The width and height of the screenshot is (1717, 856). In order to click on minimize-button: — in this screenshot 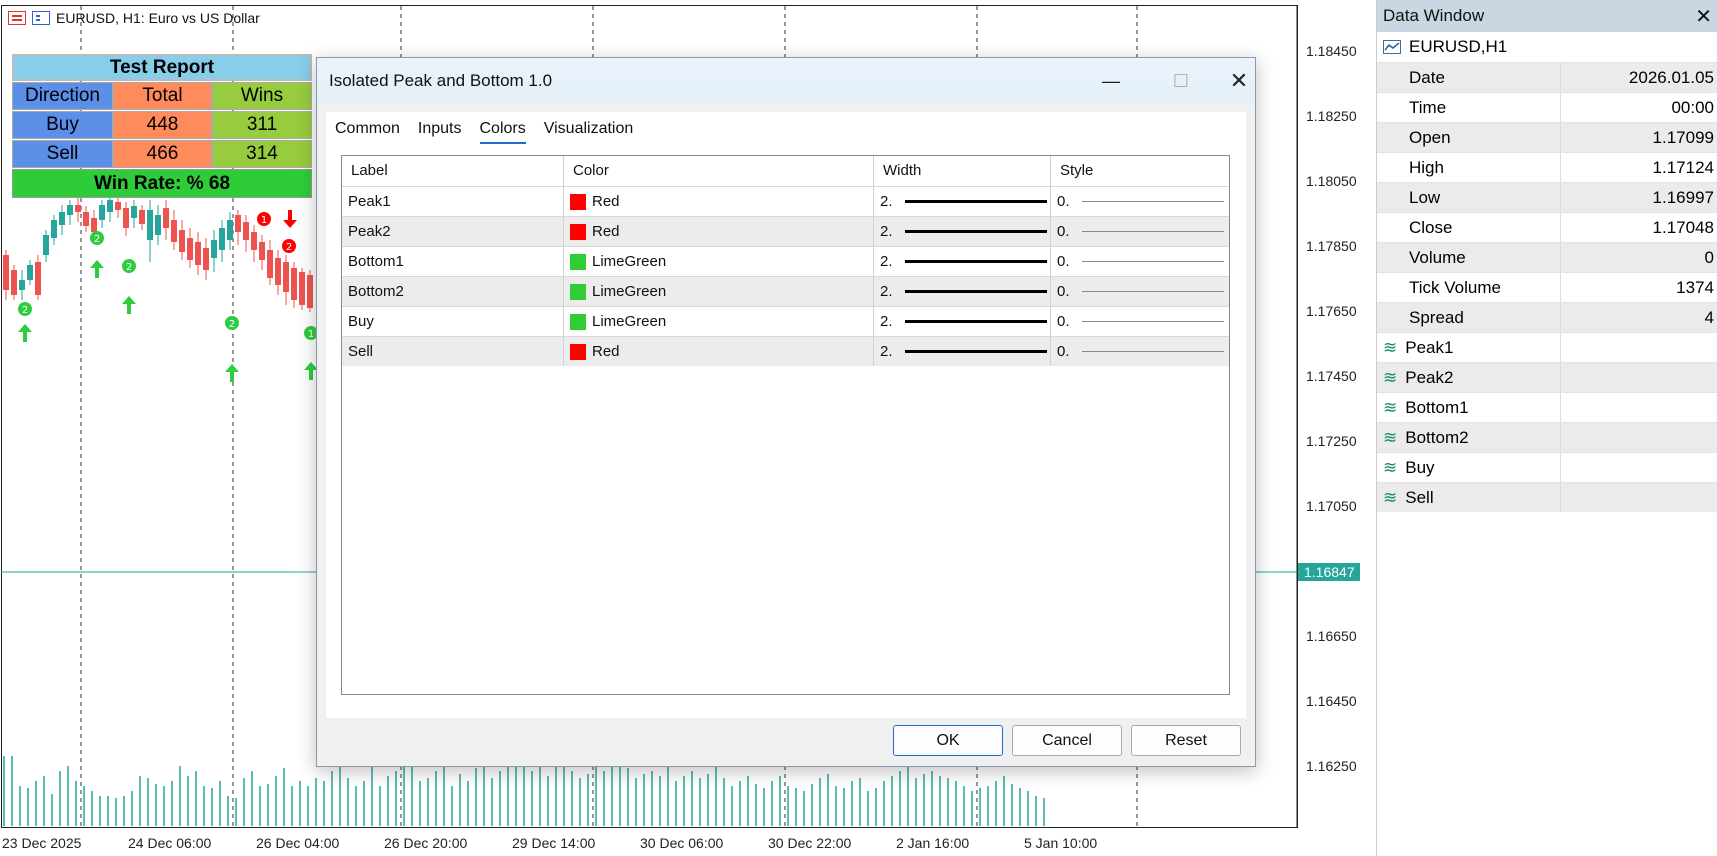, I will do `click(1111, 81)`.